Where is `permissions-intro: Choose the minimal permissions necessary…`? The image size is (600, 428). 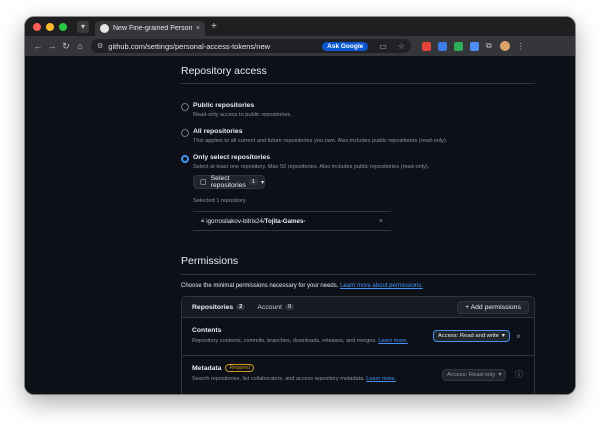
permissions-intro: Choose the minimal permissions necessary… is located at coordinates (358, 286).